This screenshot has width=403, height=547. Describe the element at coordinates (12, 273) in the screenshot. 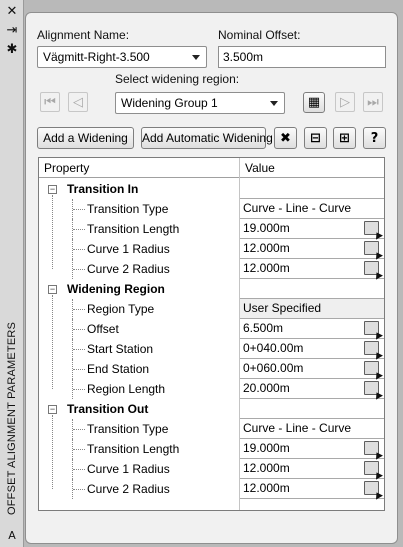

I see `palette-side-strip: ✕ ⇥ ✱ OFFSET ALIGNMENT PARAMETERS A` at that location.